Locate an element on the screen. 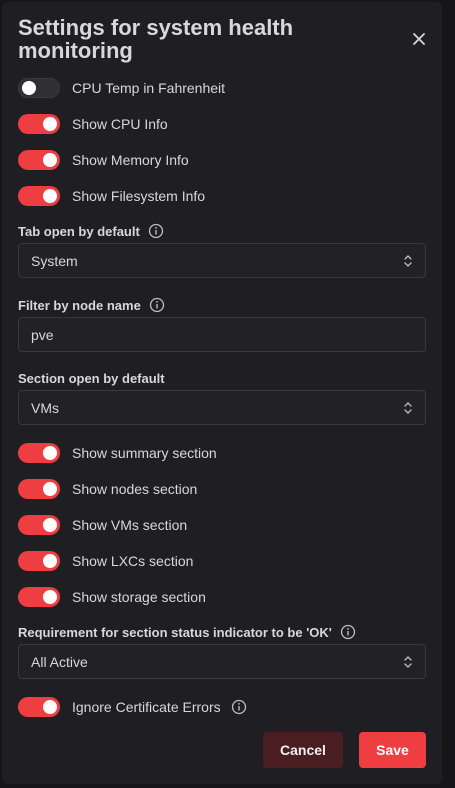 The width and height of the screenshot is (455, 788). tab-default-label-row: Tab open by default is located at coordinates (91, 231).